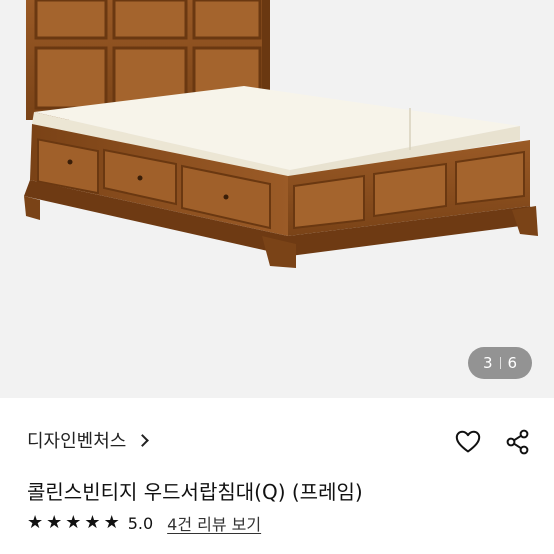 This screenshot has width=554, height=554. I want to click on share-button, so click(518, 442).